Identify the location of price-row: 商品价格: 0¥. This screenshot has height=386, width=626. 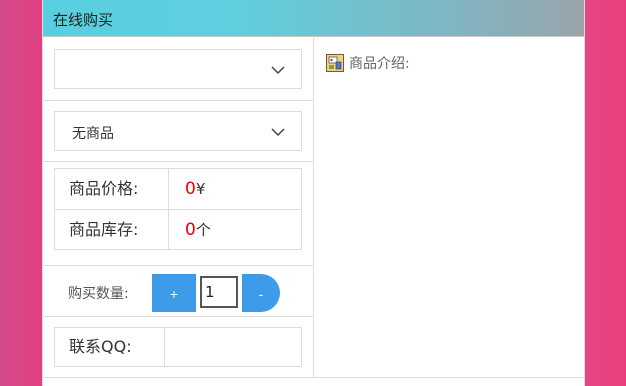
(178, 189).